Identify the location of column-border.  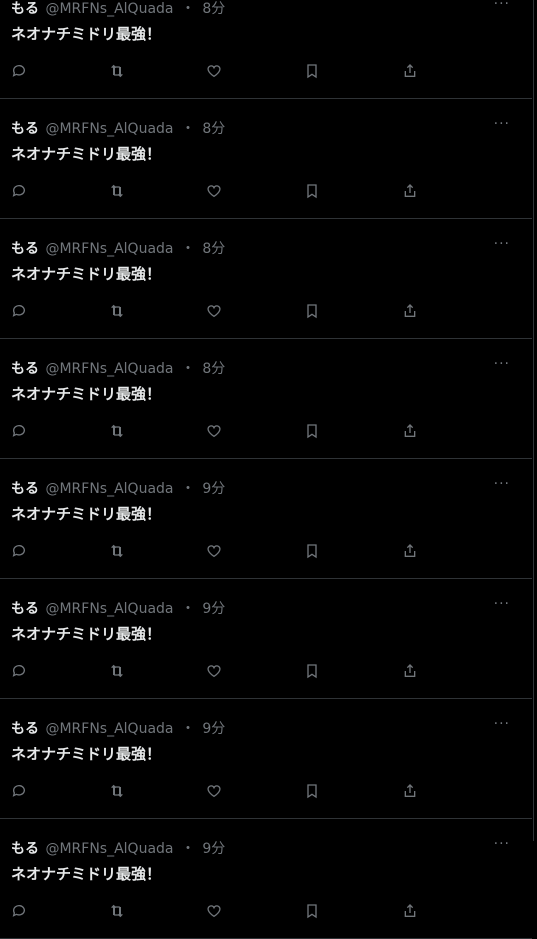
(533, 420).